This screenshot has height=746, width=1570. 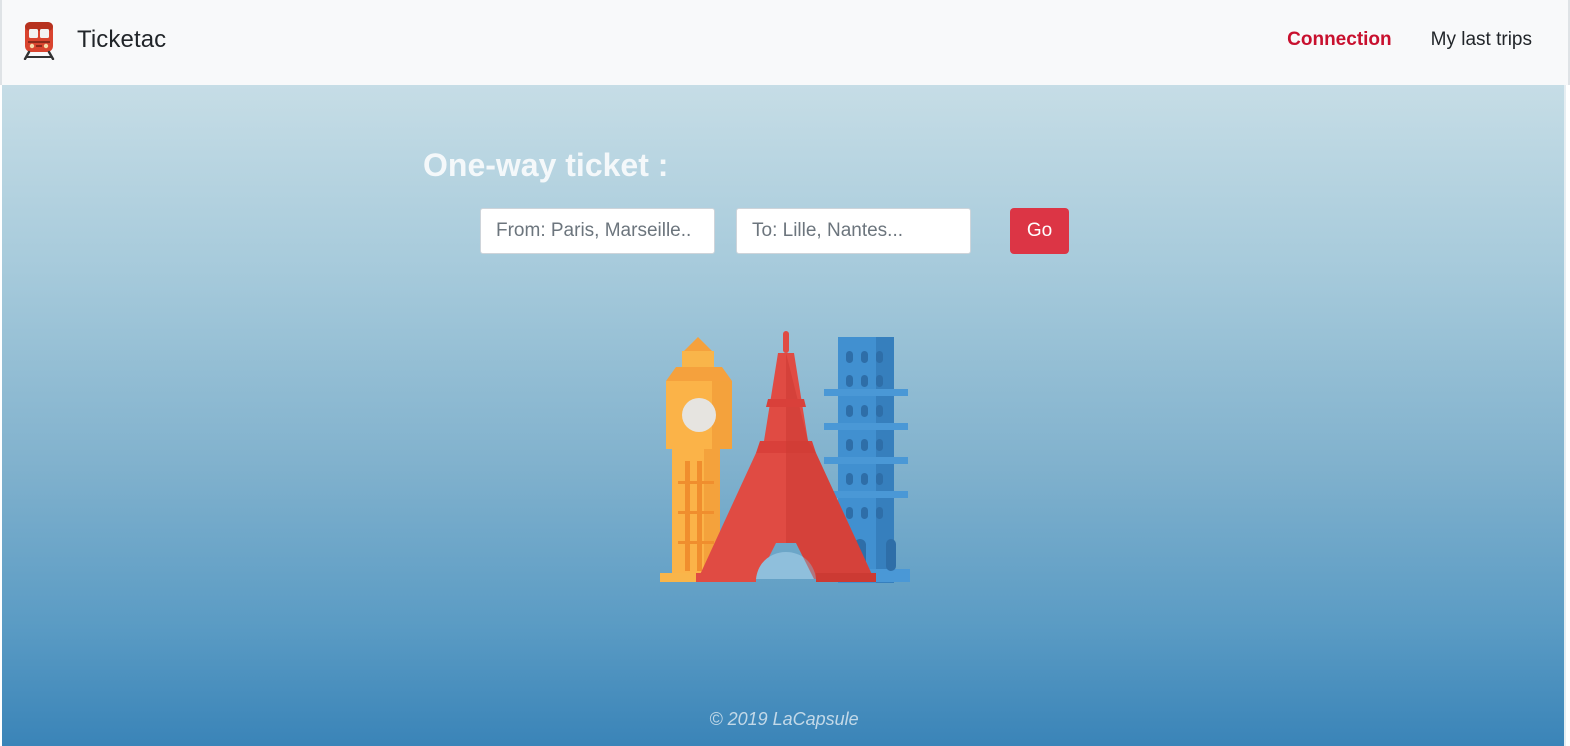 I want to click on brand-link: Ticketac, so click(x=94, y=40).